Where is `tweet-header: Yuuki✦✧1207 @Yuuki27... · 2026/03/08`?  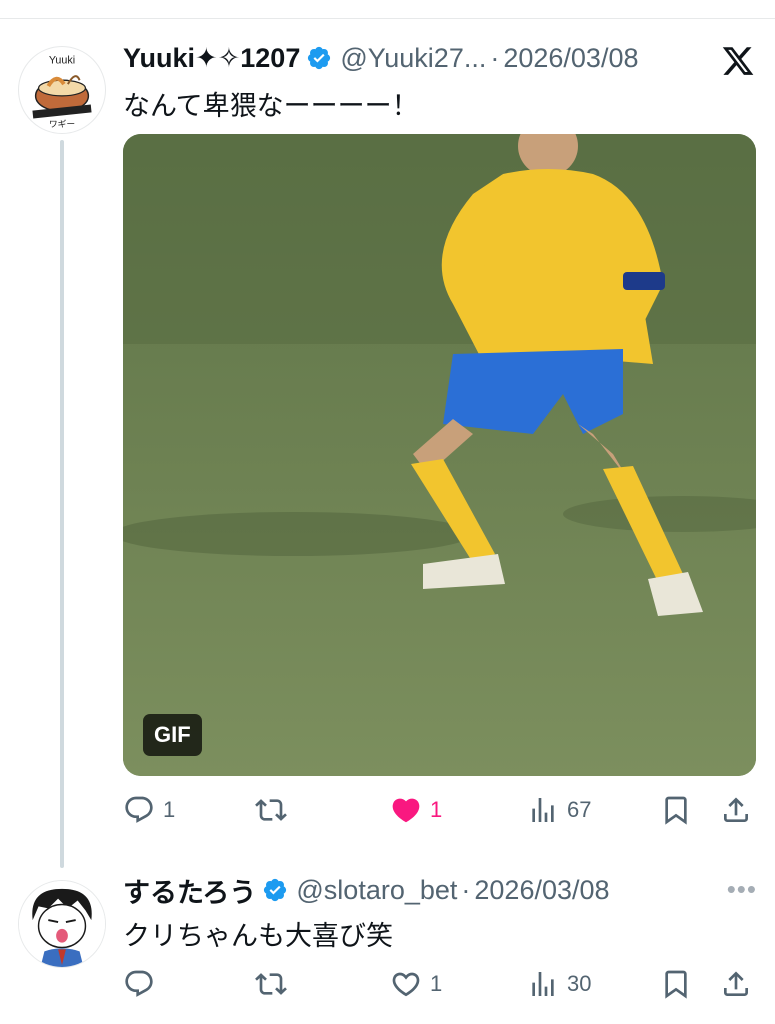
tweet-header: Yuuki✦✧1207 @Yuuki27... · 2026/03/08 is located at coordinates (409, 58).